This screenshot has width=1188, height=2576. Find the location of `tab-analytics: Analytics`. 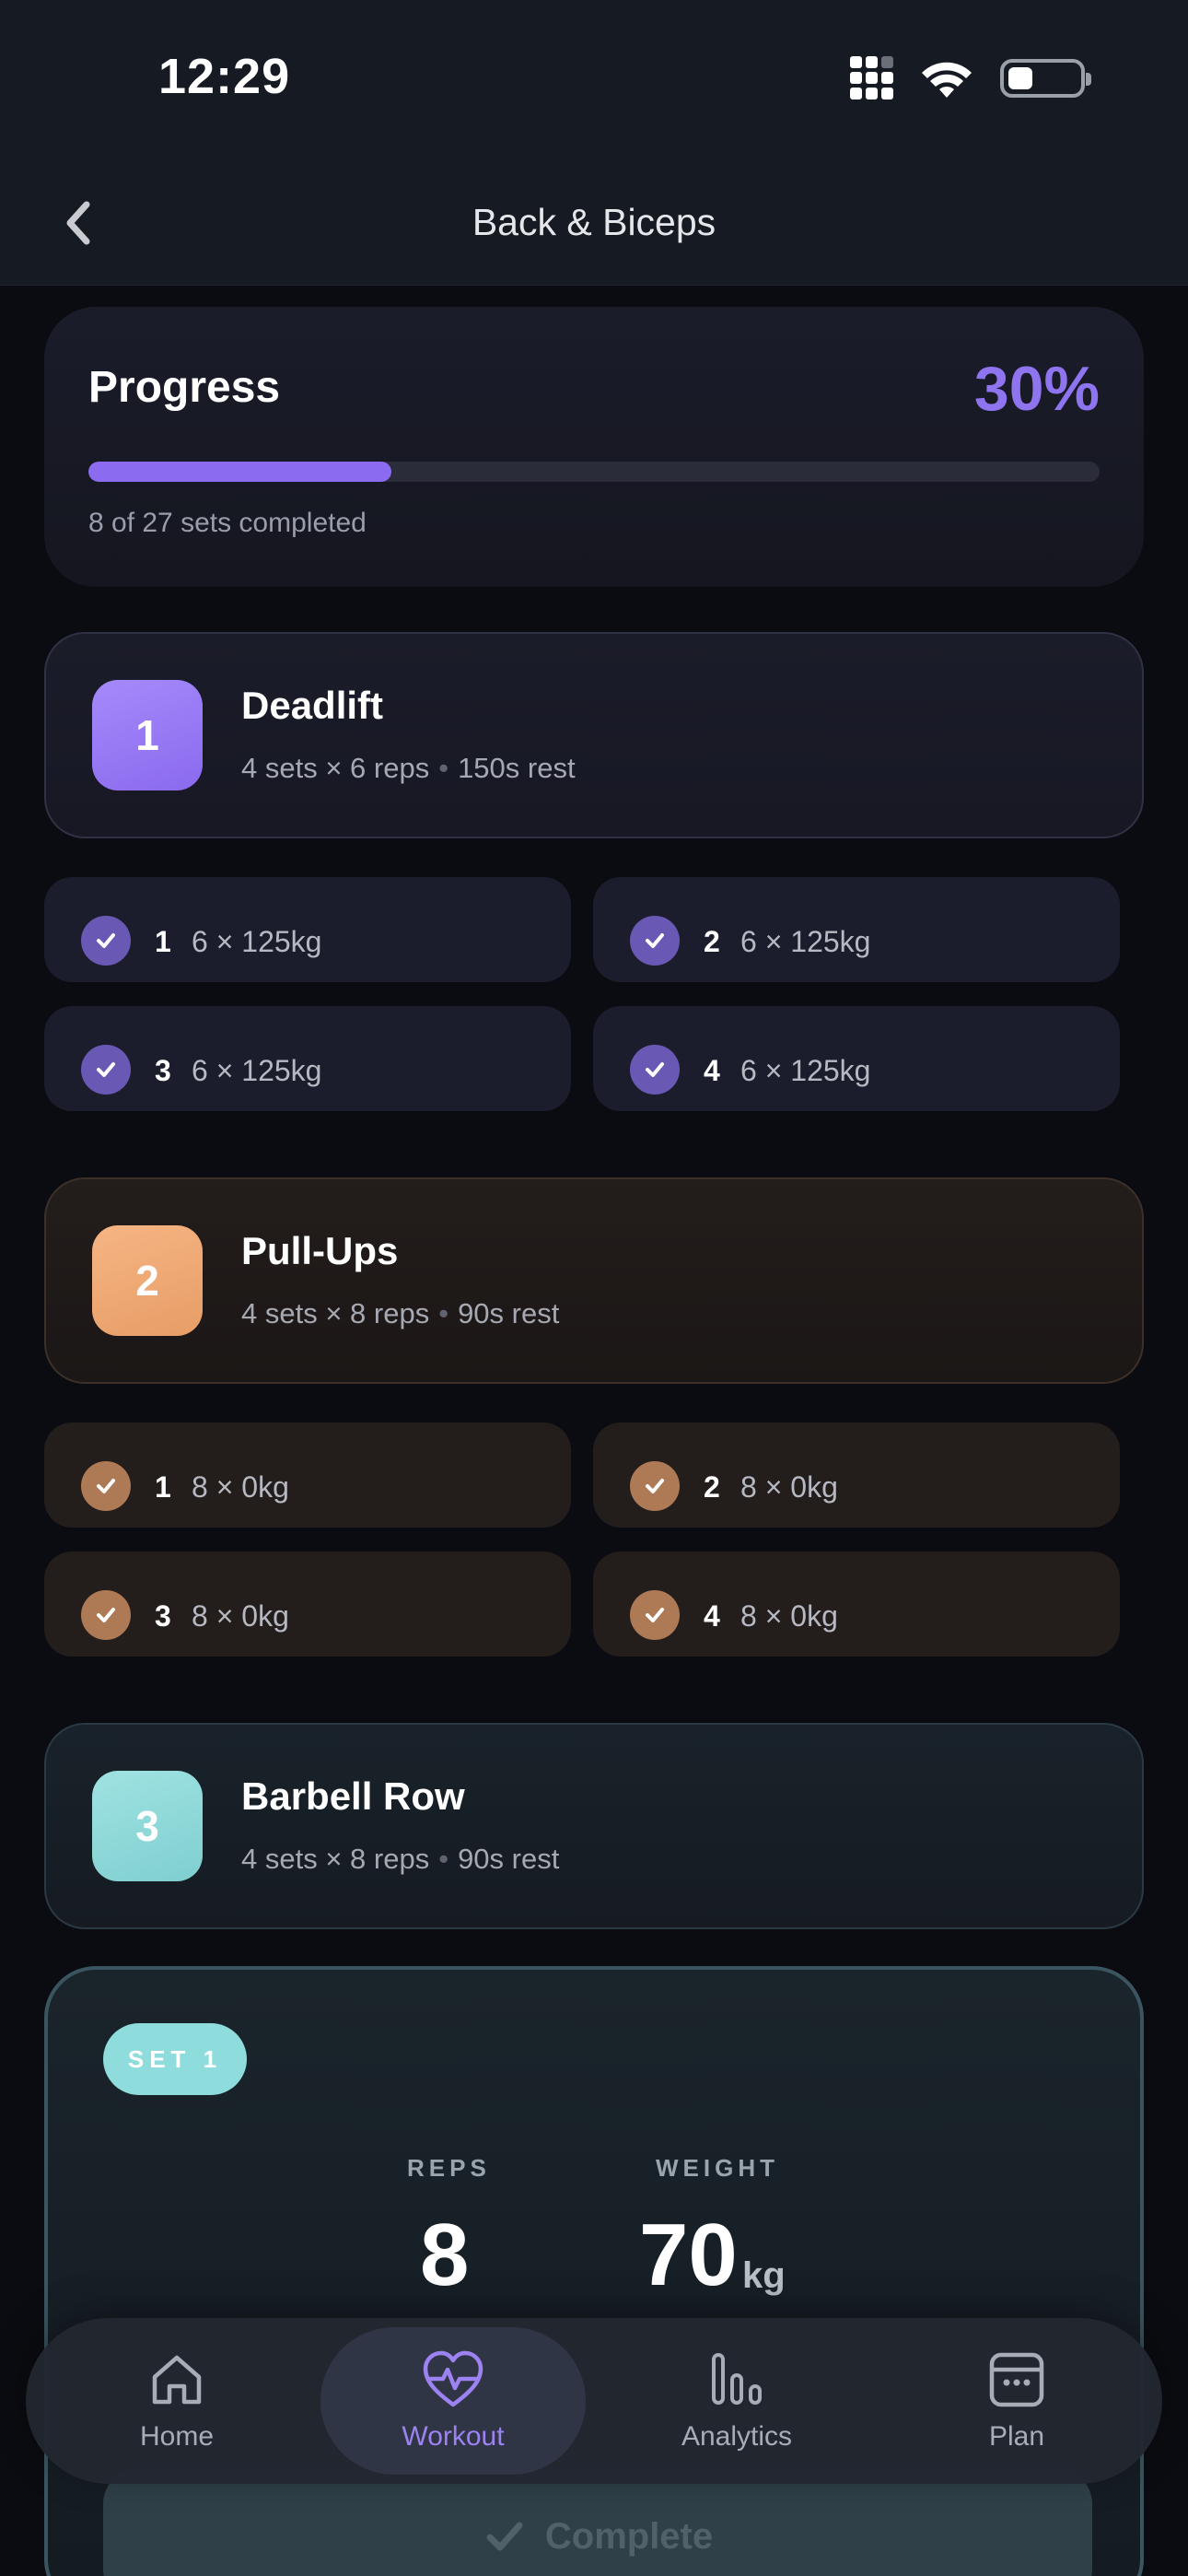

tab-analytics: Analytics is located at coordinates (736, 2401).